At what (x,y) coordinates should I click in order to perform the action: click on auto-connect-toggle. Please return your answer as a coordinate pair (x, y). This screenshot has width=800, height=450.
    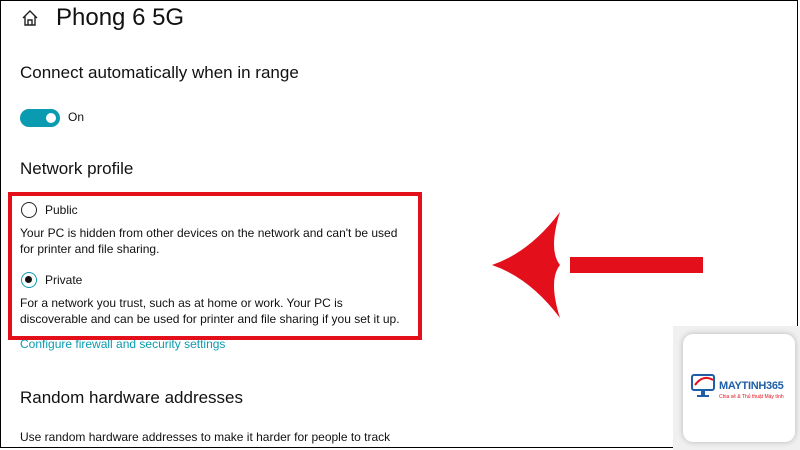
    Looking at the image, I should click on (40, 118).